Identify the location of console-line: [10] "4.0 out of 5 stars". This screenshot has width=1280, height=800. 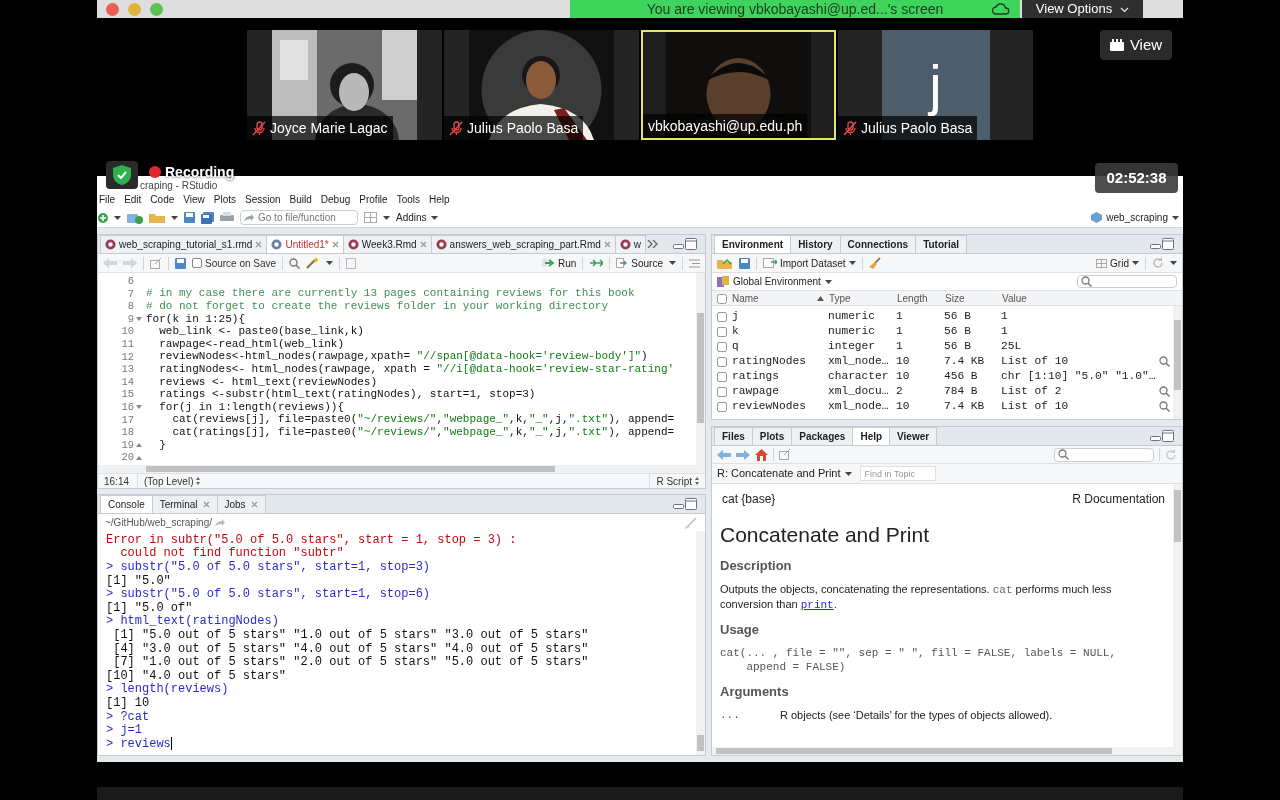
(196, 675).